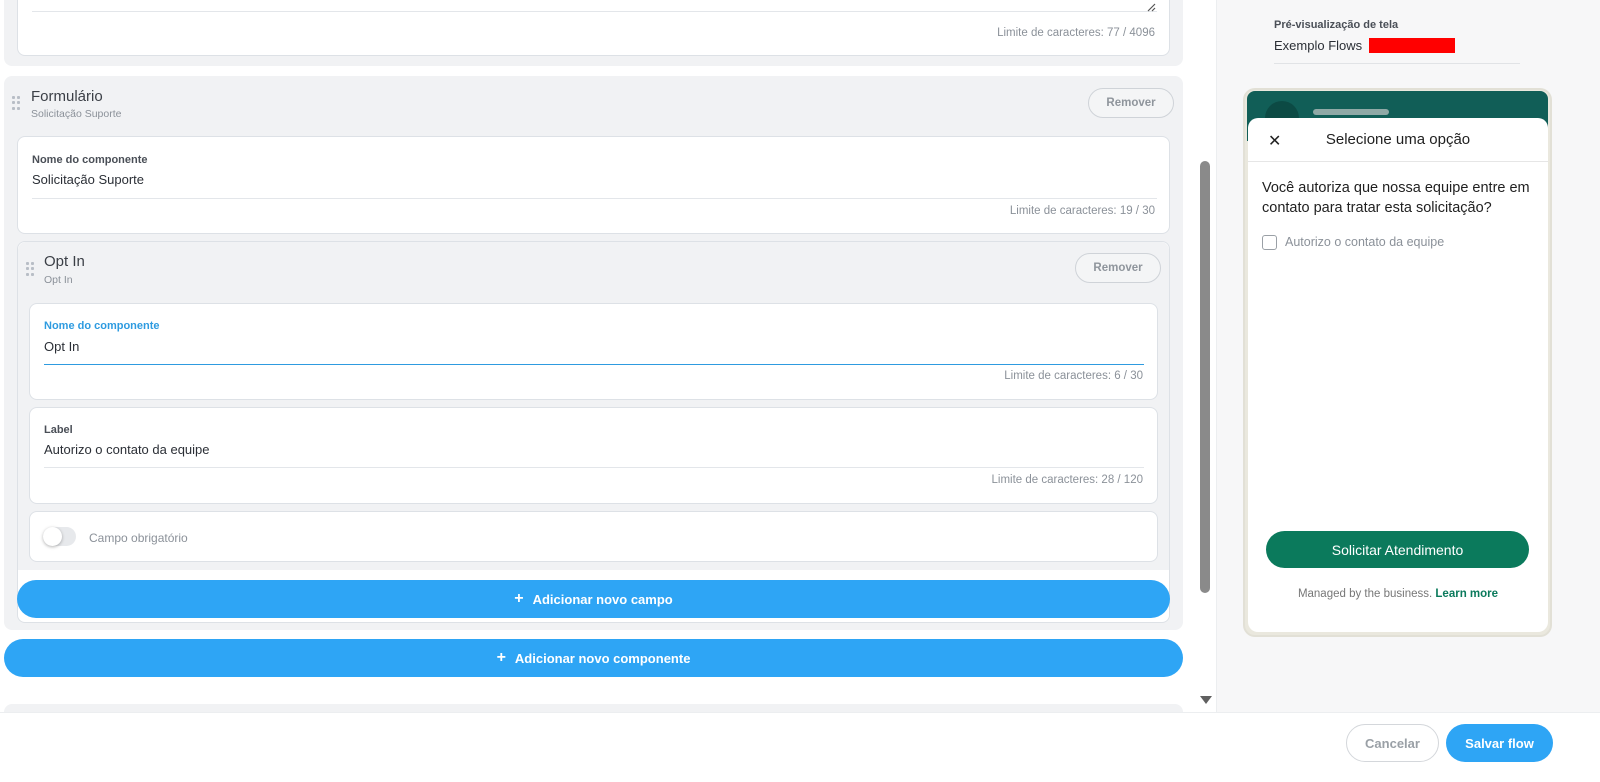 Image resolution: width=1600 pixels, height=782 pixels. I want to click on preview-caption: Pré-visualização de tela, so click(1336, 25).